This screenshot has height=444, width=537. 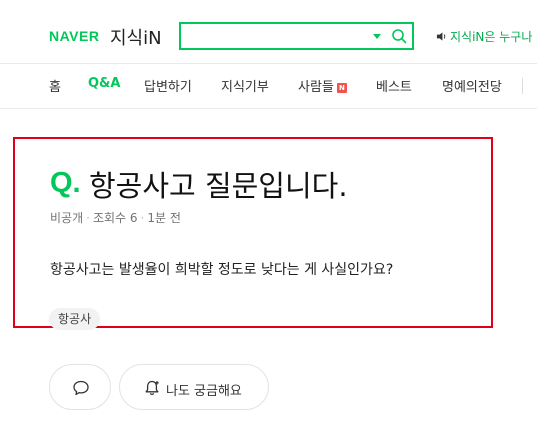 I want to click on question-time: 1분 전, so click(x=164, y=218).